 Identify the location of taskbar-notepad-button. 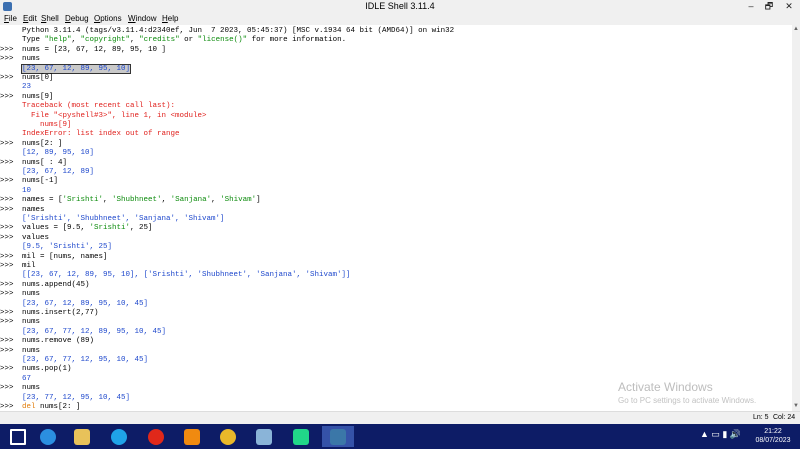
(264, 436).